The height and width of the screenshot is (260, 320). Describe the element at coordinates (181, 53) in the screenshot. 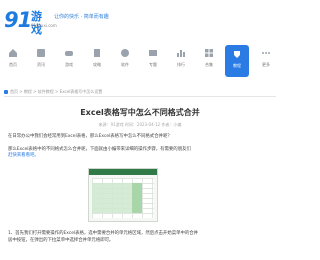

I see `rank-icon` at that location.